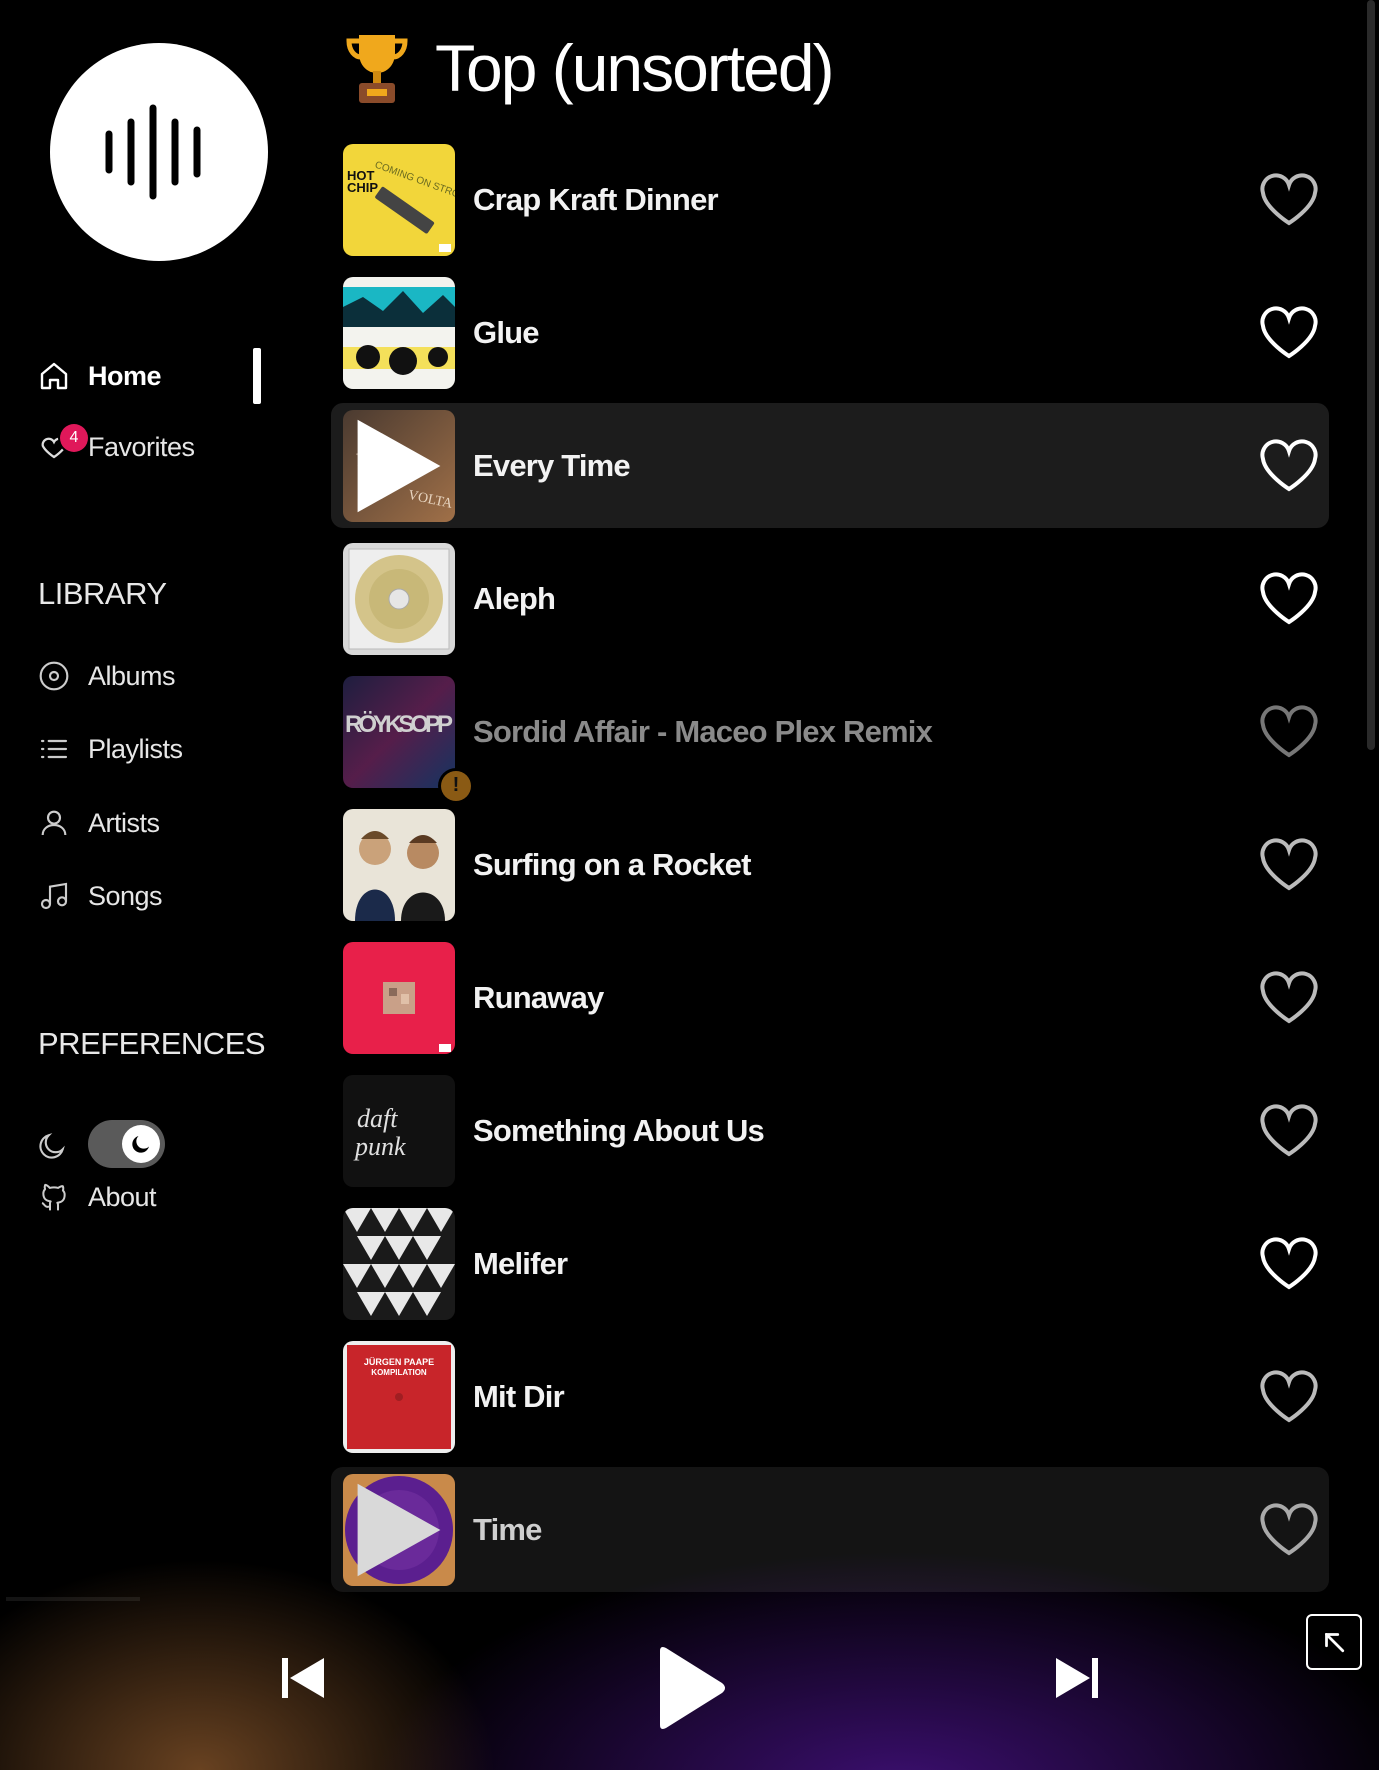 This screenshot has width=1379, height=1770. What do you see at coordinates (703, 731) in the screenshot?
I see `track-title: Sordid Affair - Maceo Plex Remix` at bounding box center [703, 731].